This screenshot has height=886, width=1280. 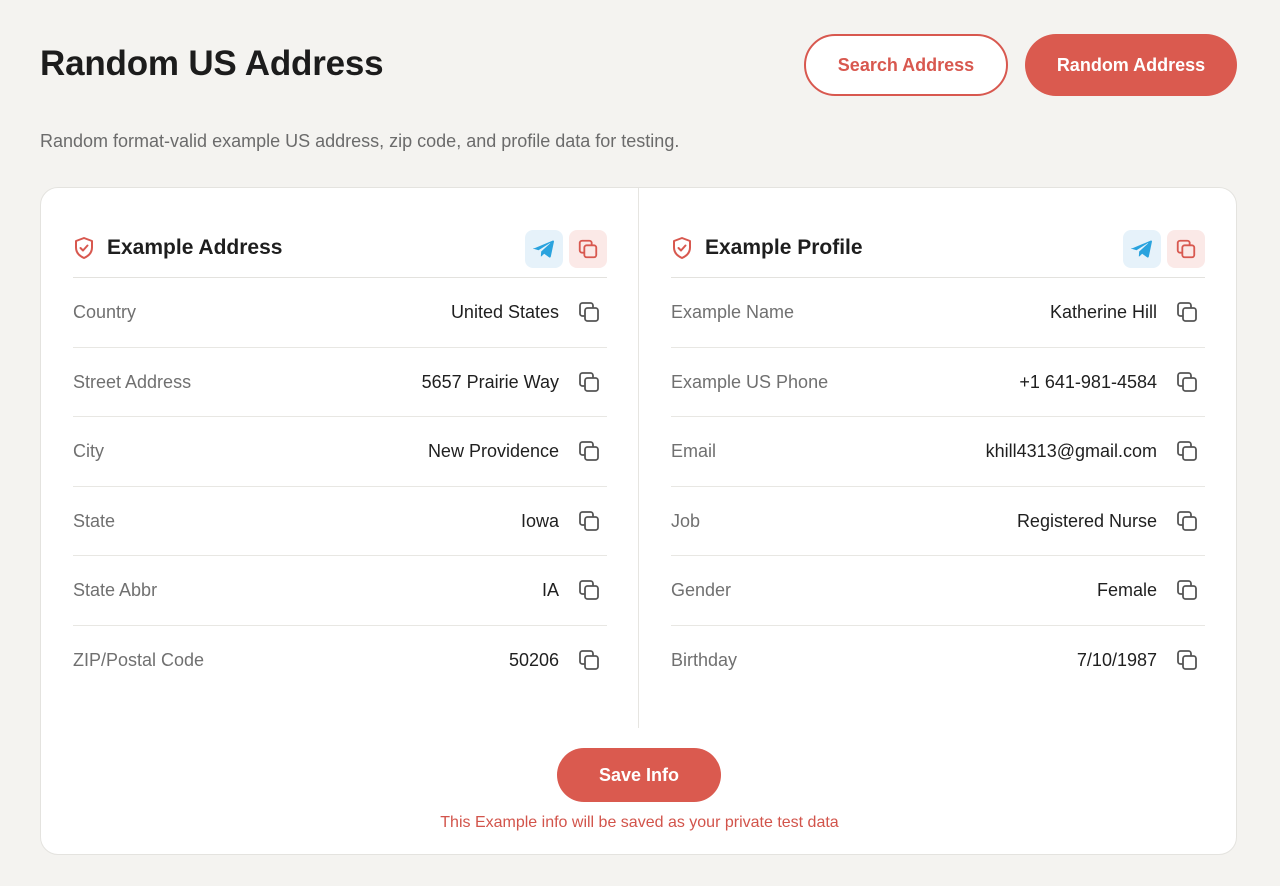 I want to click on row-label: Gender, so click(x=701, y=590).